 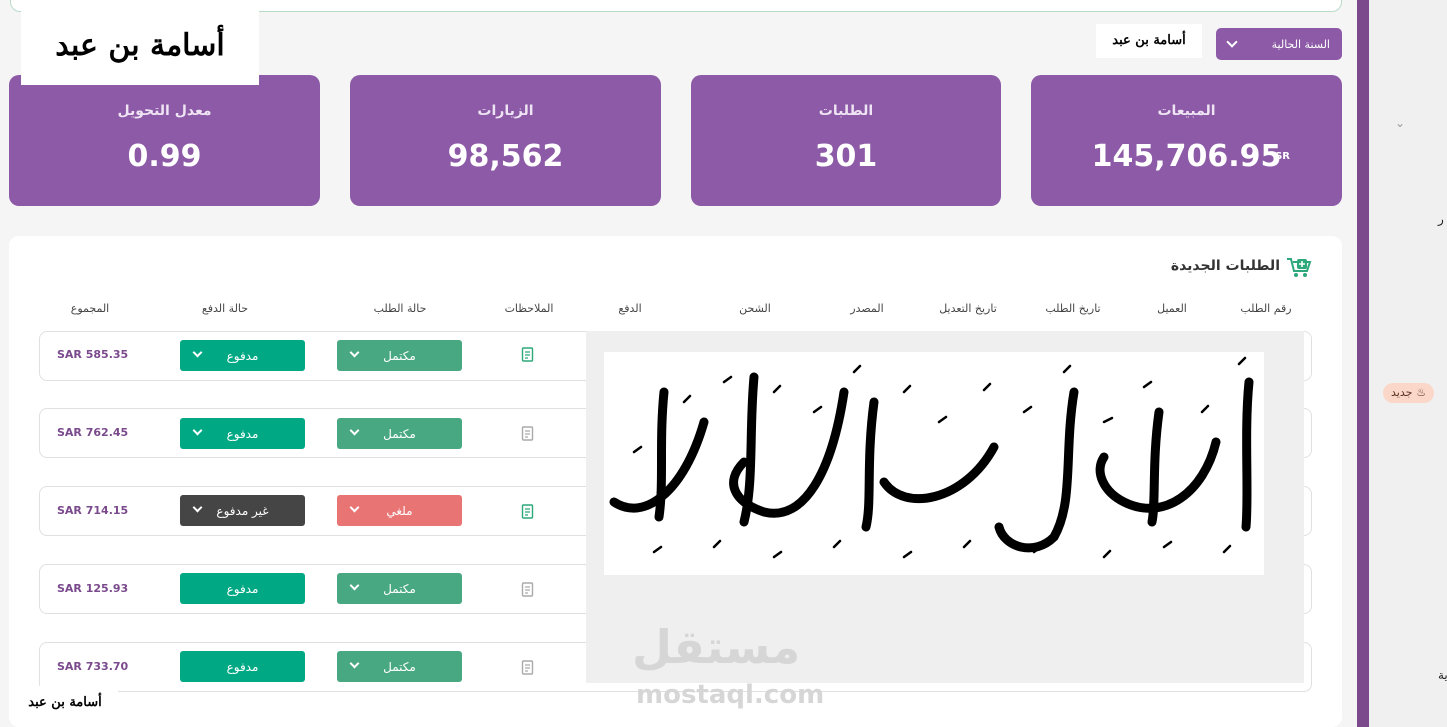 I want to click on order-status-select: ملغي, so click(x=399, y=510).